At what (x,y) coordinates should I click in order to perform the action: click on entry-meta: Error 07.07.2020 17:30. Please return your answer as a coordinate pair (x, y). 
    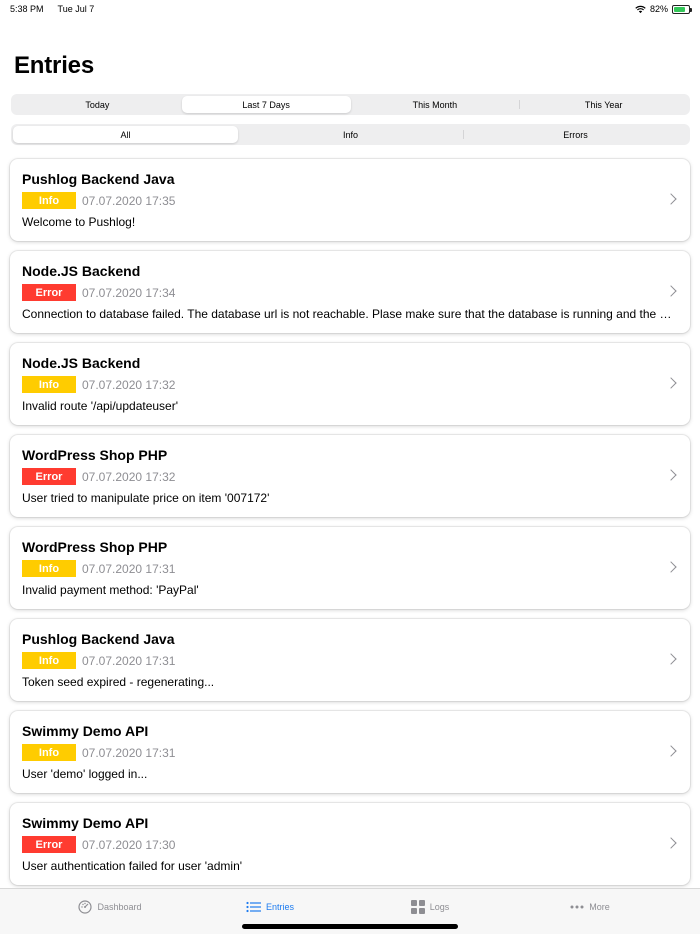
    Looking at the image, I should click on (344, 844).